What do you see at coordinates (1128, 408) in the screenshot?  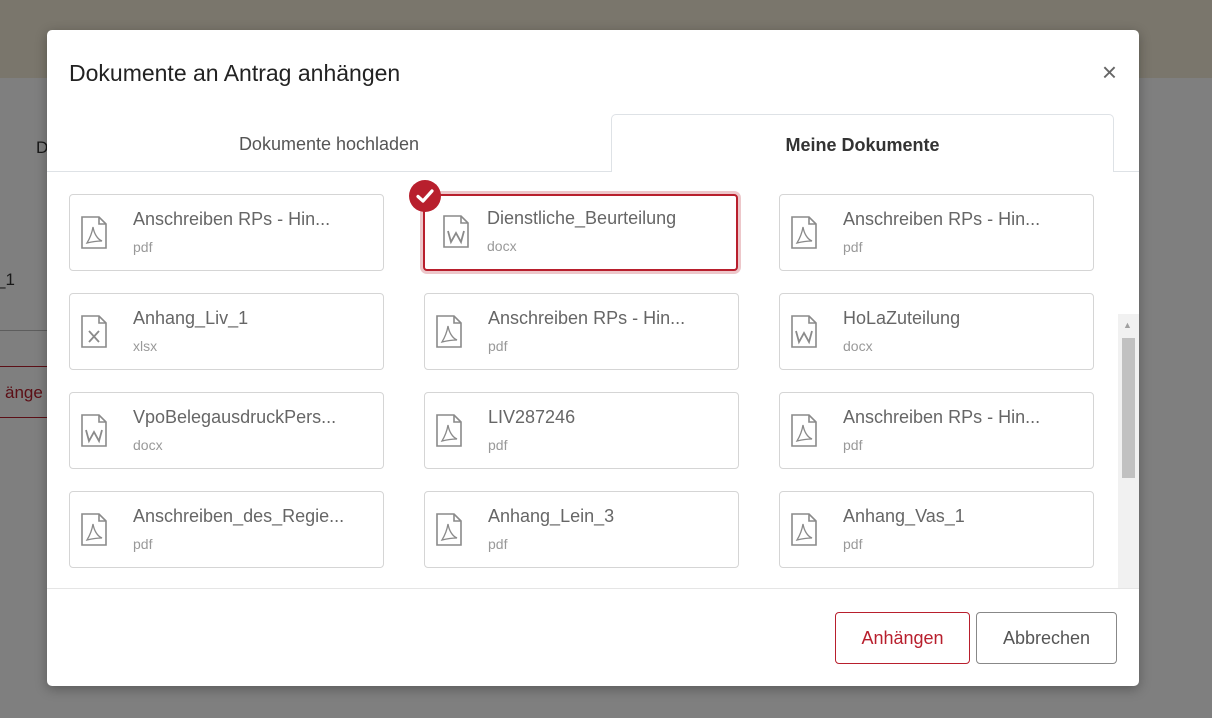 I see `scroll-thumb` at bounding box center [1128, 408].